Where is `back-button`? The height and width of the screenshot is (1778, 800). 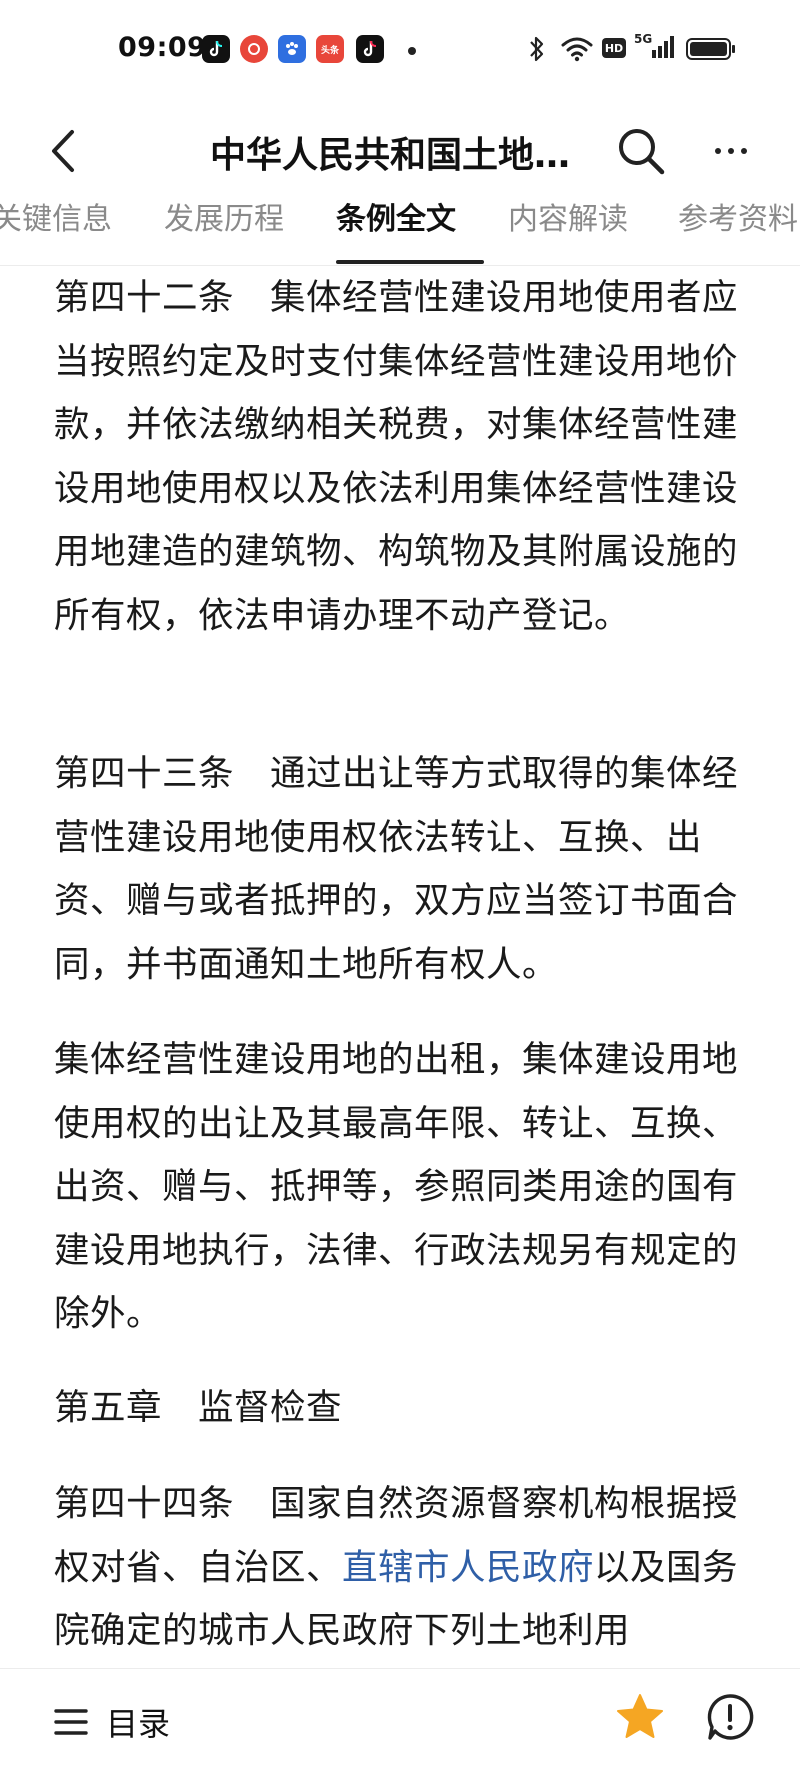 back-button is located at coordinates (63, 151).